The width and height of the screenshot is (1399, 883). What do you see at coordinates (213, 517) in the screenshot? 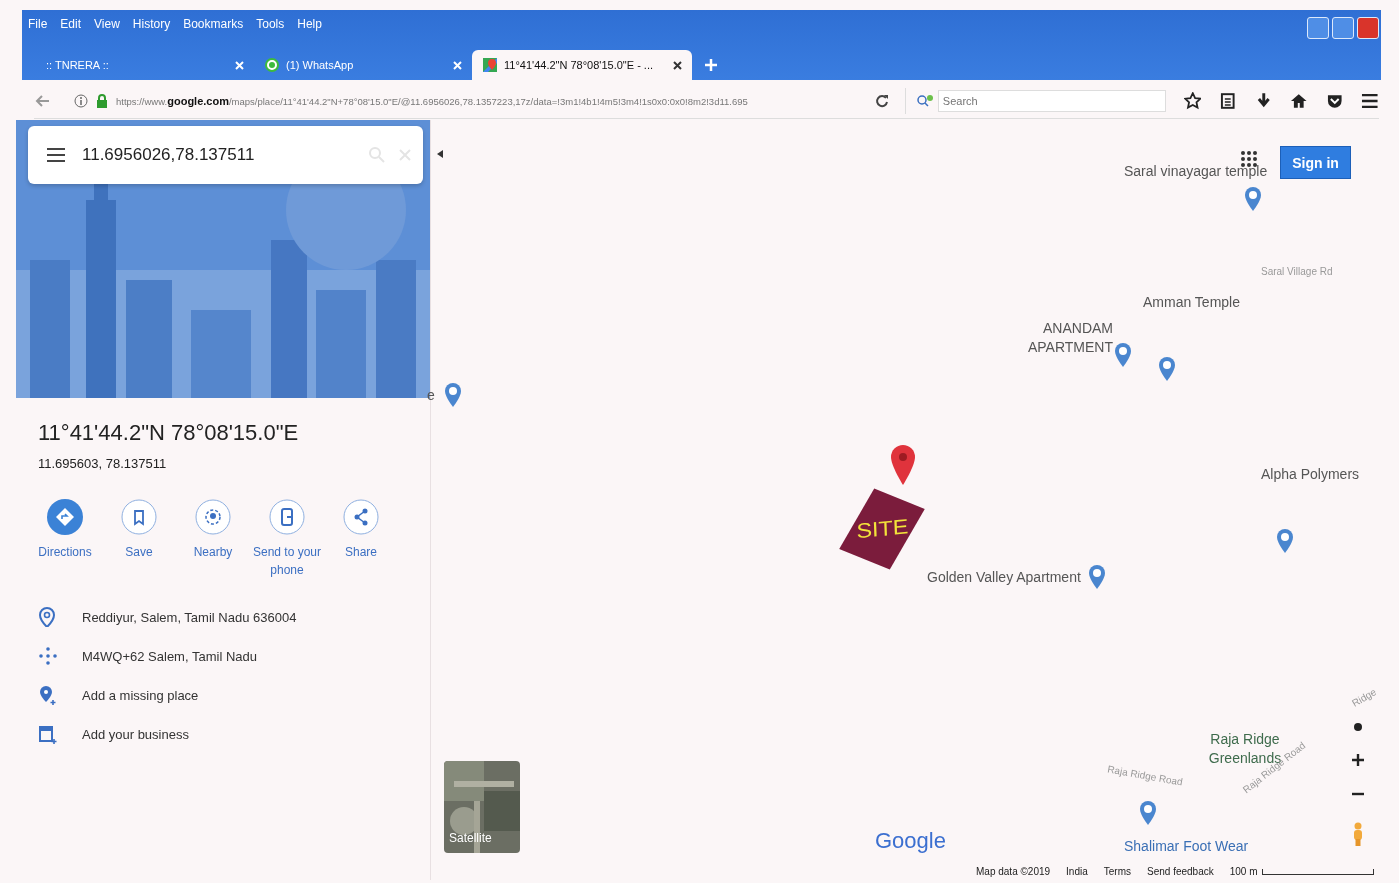
I see `nearby-icon` at bounding box center [213, 517].